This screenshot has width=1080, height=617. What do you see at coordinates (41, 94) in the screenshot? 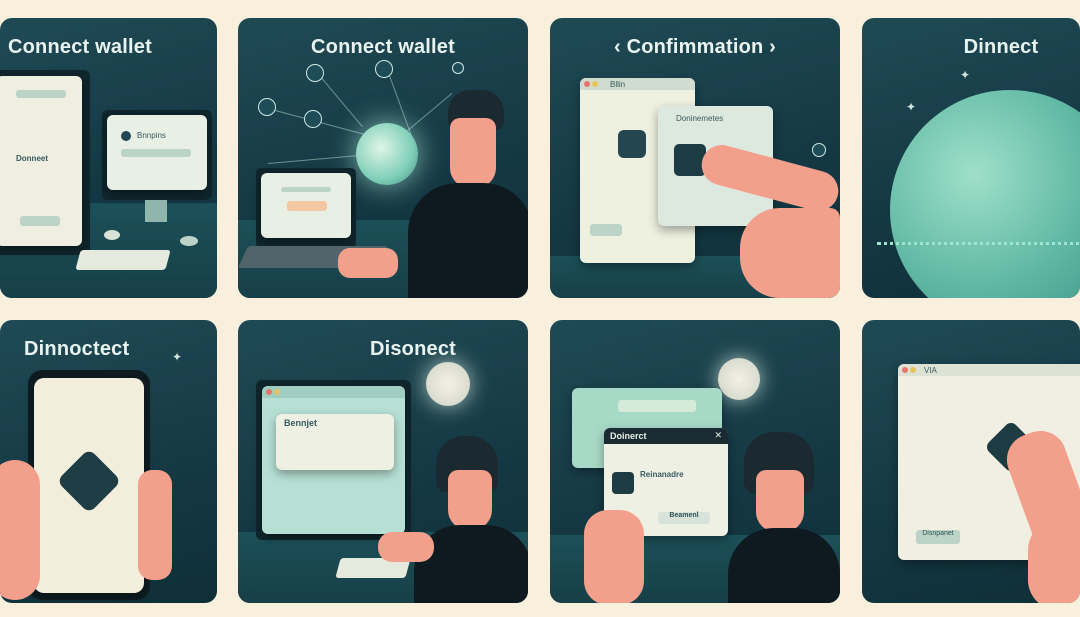
I see `screen-bar` at bounding box center [41, 94].